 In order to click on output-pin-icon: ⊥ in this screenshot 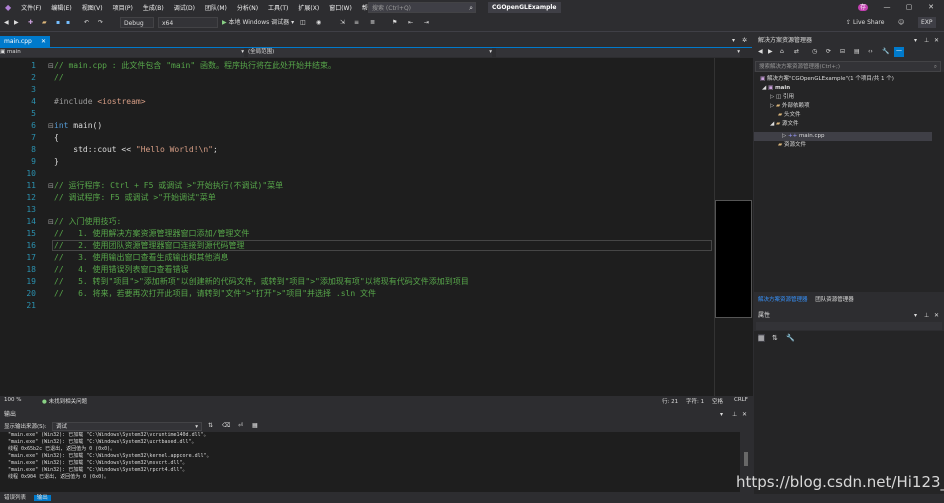, I will do `click(734, 415)`.